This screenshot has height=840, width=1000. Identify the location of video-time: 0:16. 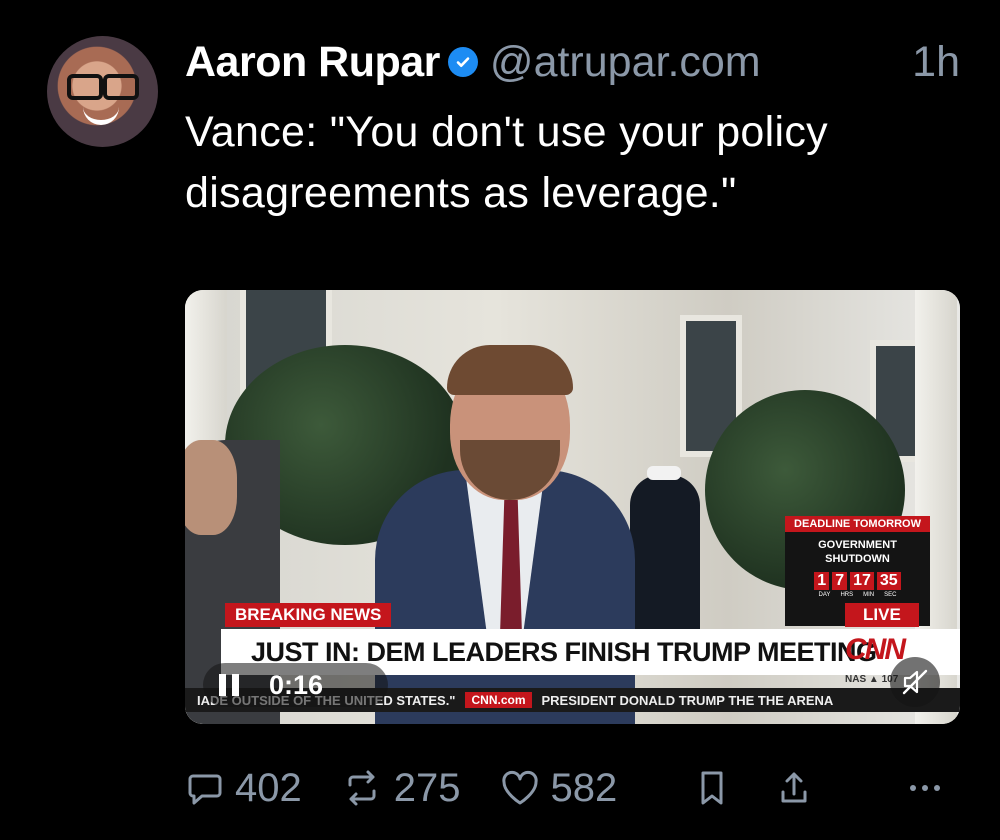
(296, 684).